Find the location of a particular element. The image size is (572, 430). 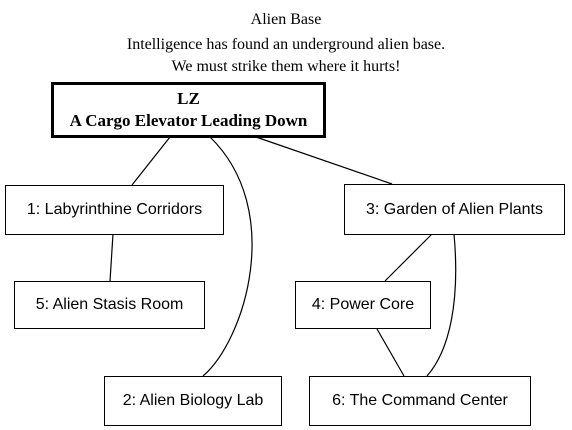

node-6: 6: The Command Center is located at coordinates (420, 401).